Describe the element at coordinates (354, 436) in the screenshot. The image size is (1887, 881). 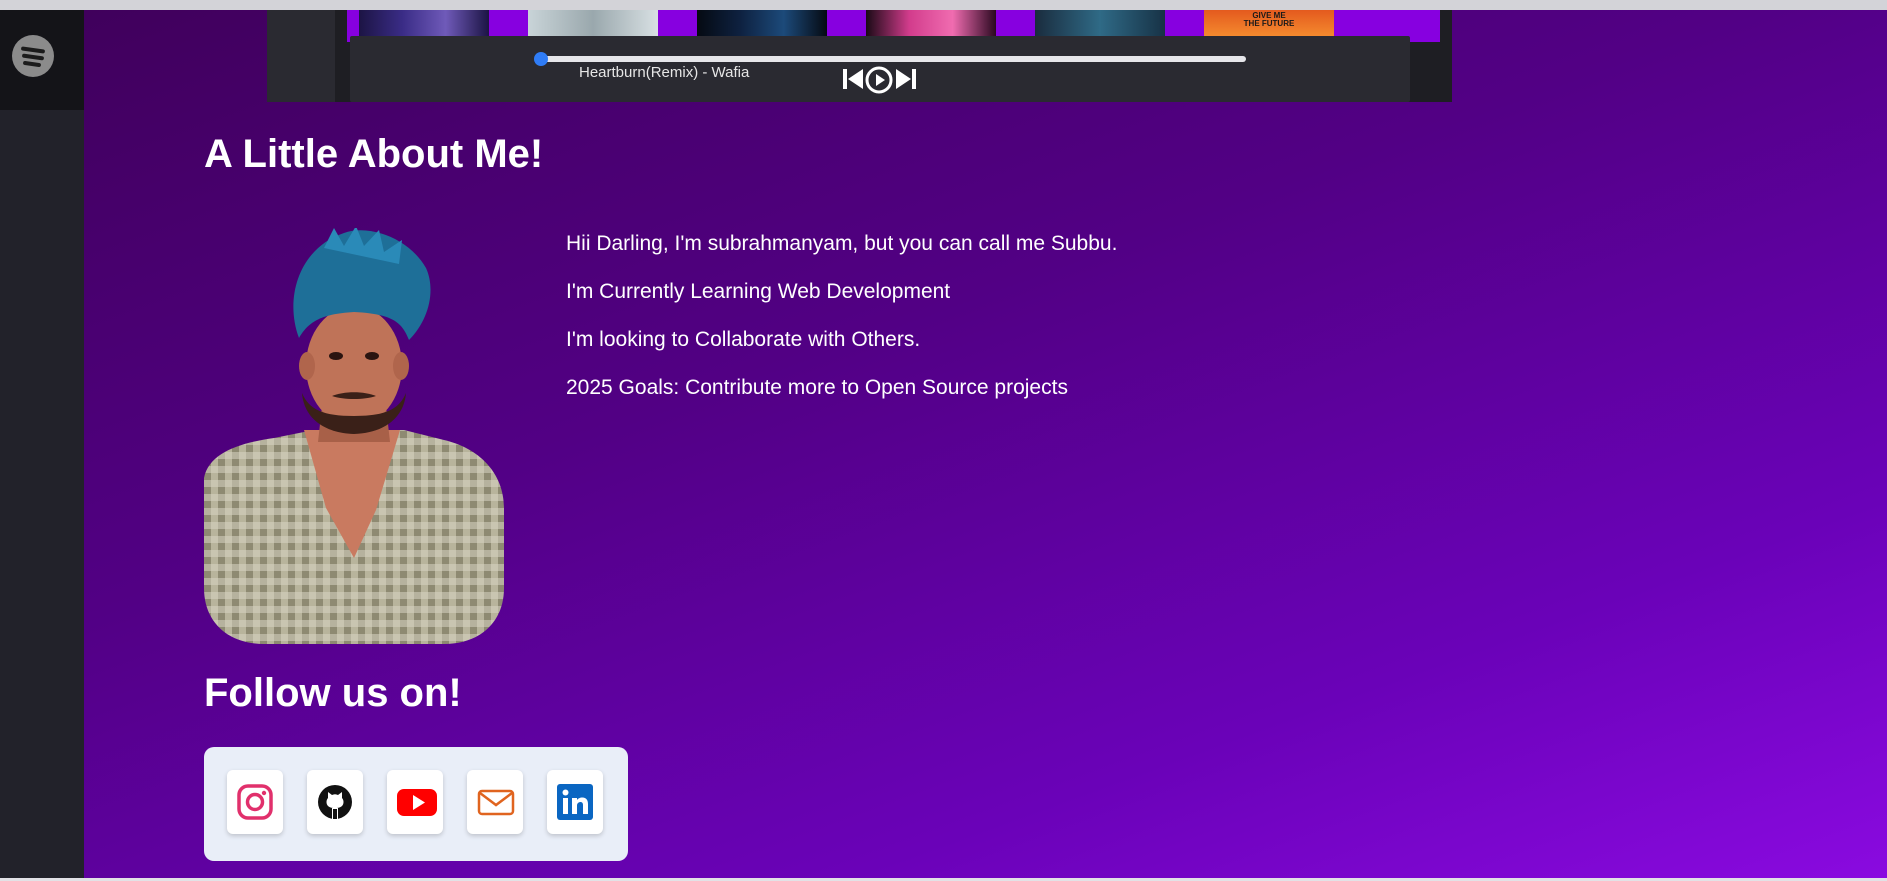
I see `profile-photo` at that location.